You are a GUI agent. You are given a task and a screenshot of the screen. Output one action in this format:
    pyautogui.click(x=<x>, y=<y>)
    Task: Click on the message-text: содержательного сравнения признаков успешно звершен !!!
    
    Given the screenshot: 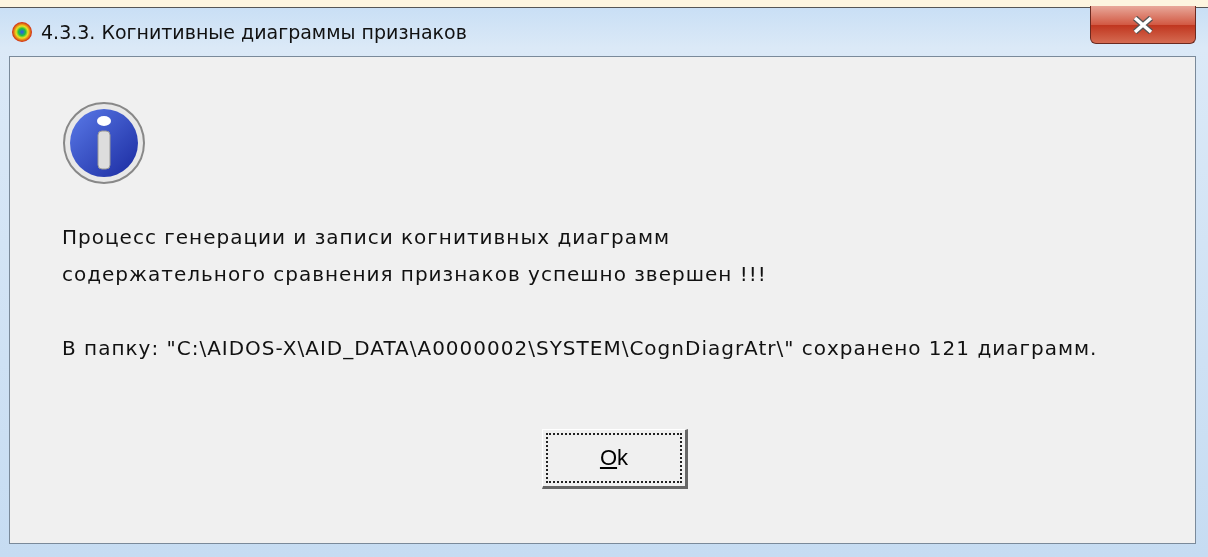 What is the action you would take?
    pyautogui.click(x=415, y=274)
    